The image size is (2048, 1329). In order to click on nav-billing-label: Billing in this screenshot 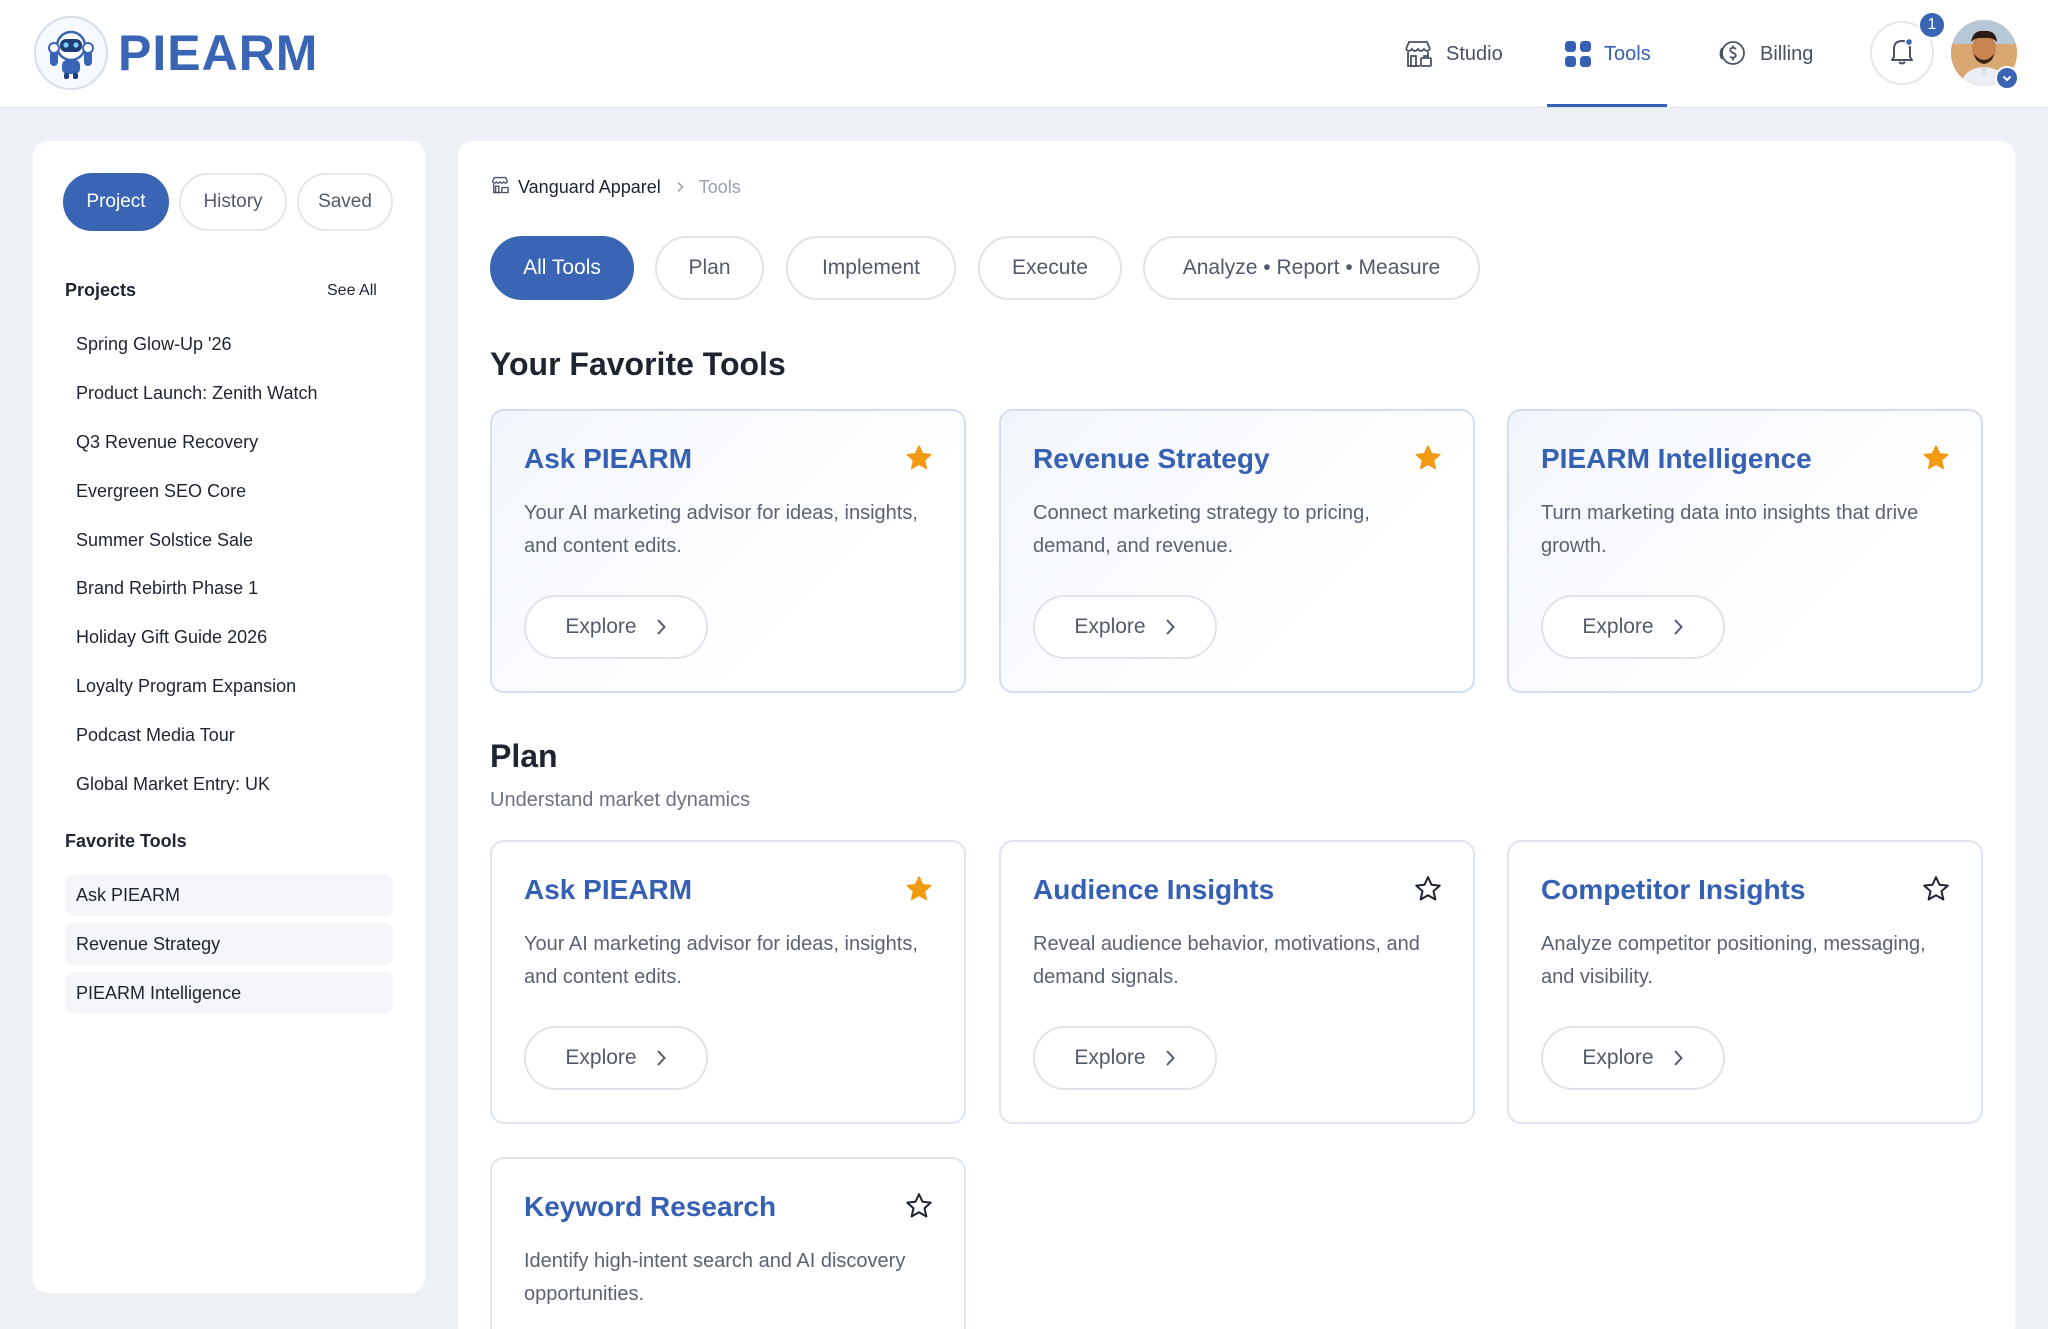, I will do `click(1787, 53)`.